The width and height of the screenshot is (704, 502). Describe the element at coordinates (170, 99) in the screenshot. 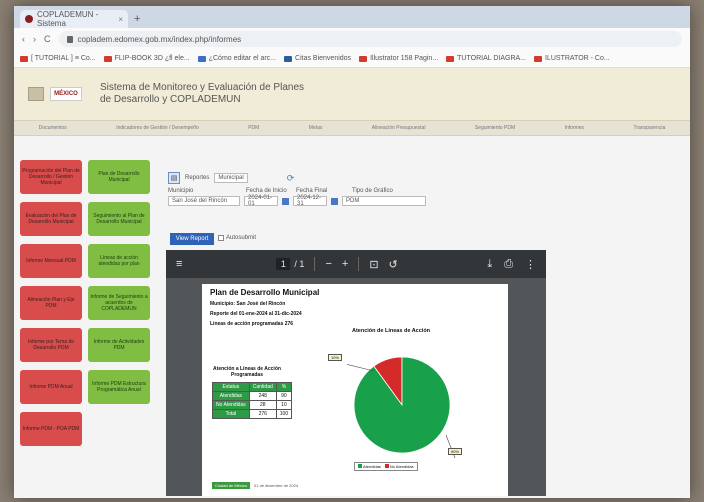

I see `system-title-line2: de Desarrollo y COPLADEMUN` at that location.